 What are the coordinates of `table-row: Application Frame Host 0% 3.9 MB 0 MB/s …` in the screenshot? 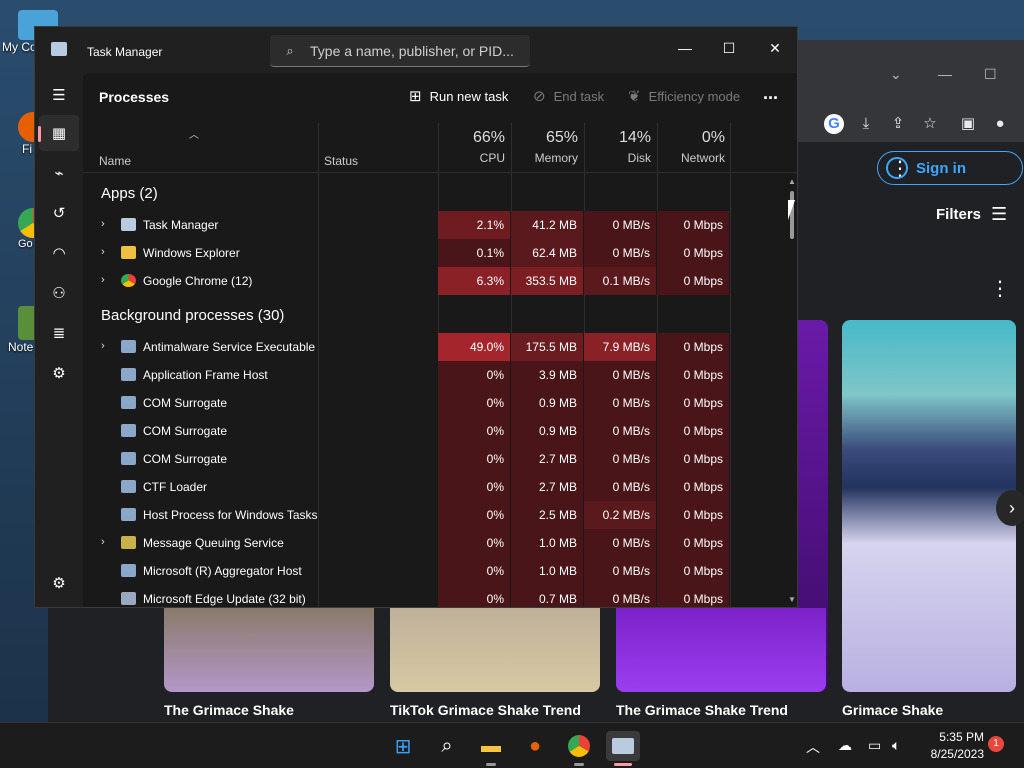 It's located at (433, 375).